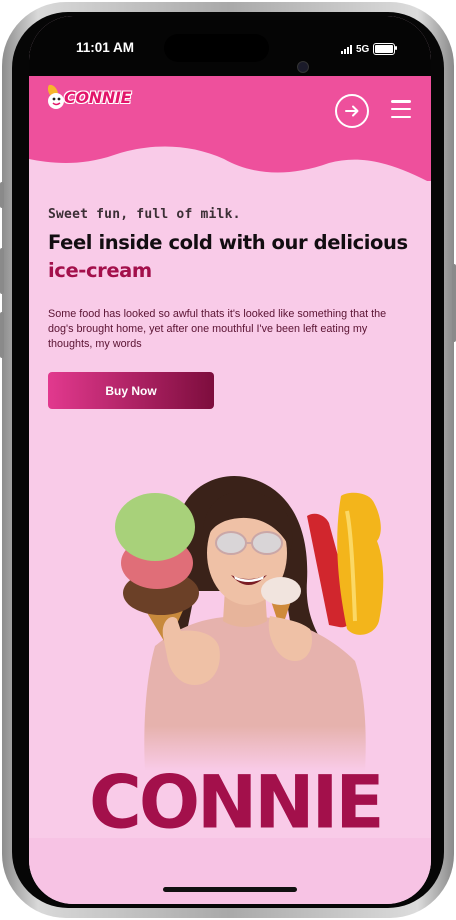 The width and height of the screenshot is (456, 920). What do you see at coordinates (2, 335) in the screenshot?
I see `volume-down-button` at bounding box center [2, 335].